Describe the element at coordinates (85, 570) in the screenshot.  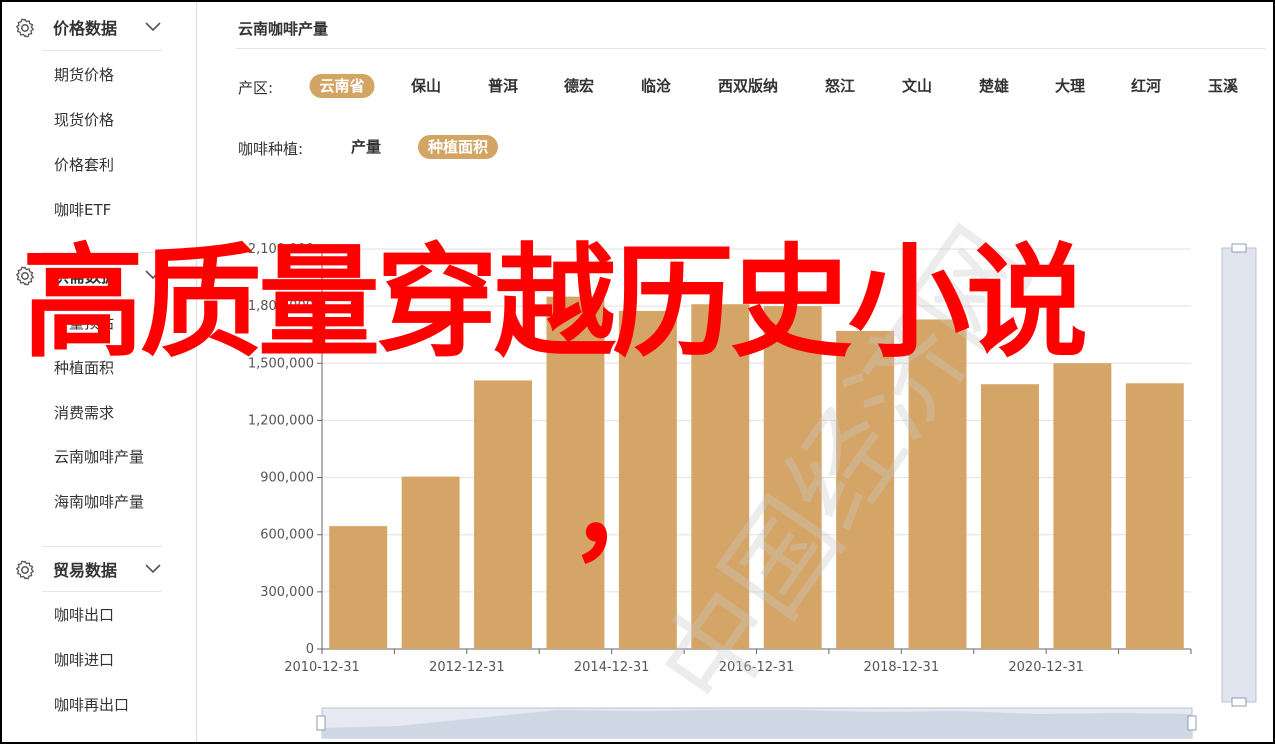
I see `section-title: 贸易数据` at that location.